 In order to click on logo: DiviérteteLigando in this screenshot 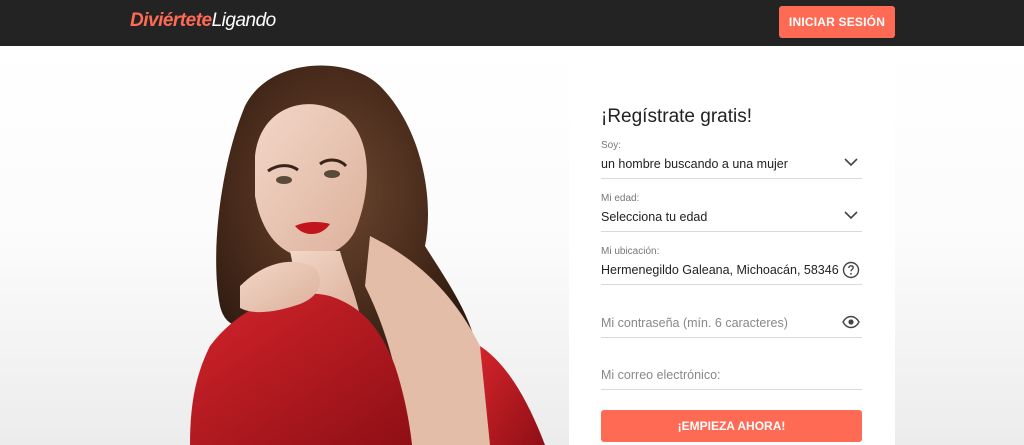, I will do `click(203, 21)`.